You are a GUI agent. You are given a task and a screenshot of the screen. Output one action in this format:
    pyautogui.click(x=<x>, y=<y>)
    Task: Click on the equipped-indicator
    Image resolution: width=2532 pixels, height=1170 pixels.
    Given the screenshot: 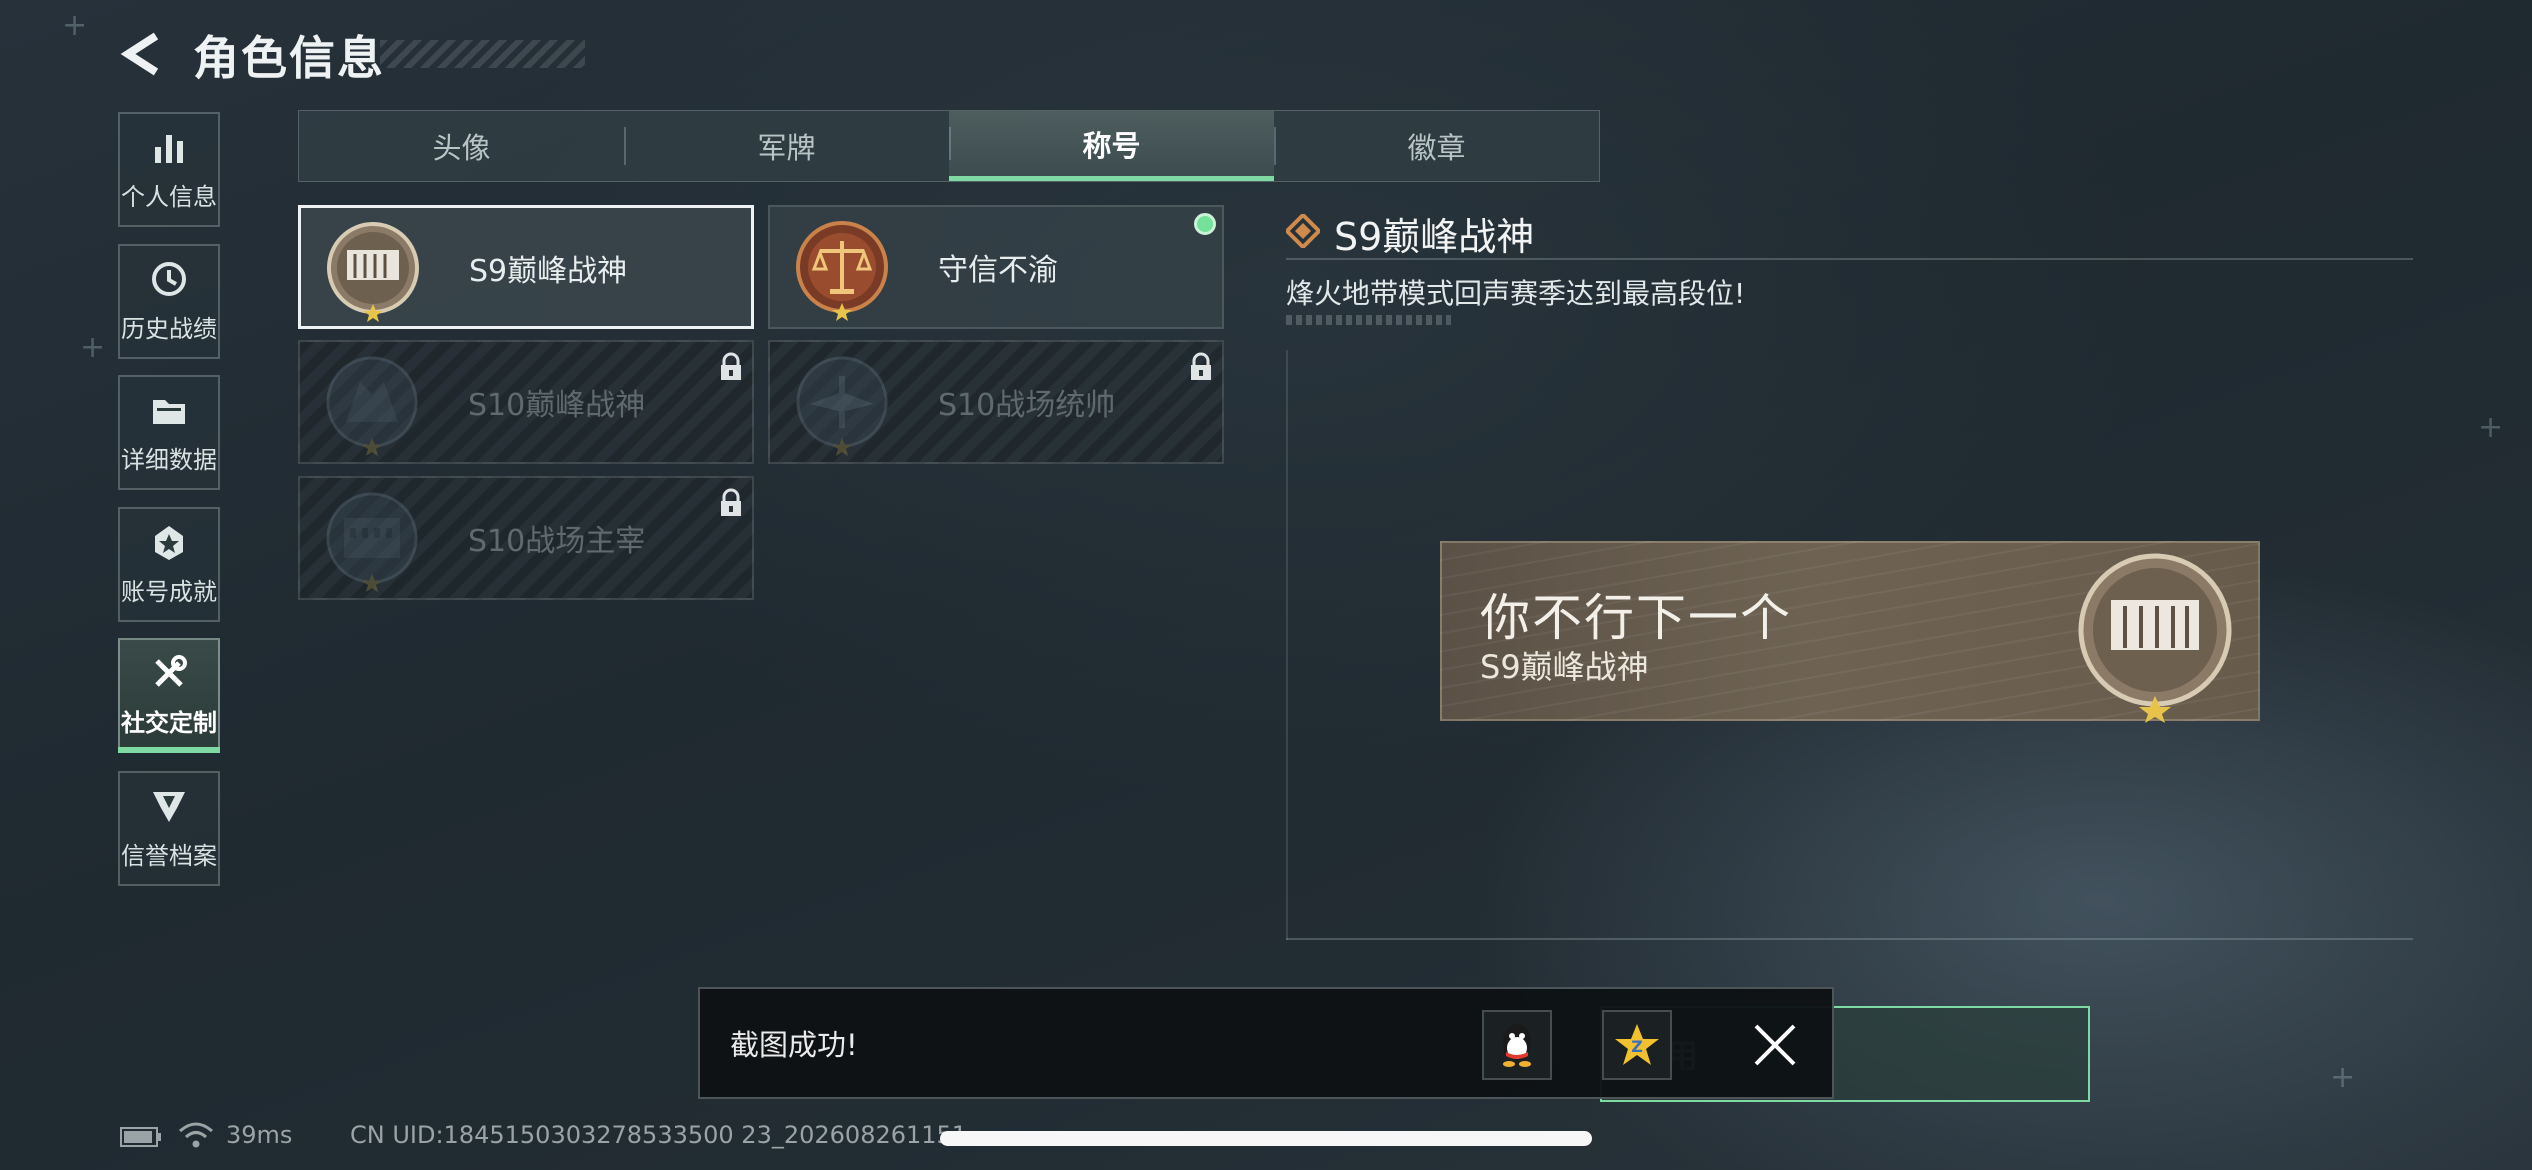 What is the action you would take?
    pyautogui.click(x=1205, y=224)
    